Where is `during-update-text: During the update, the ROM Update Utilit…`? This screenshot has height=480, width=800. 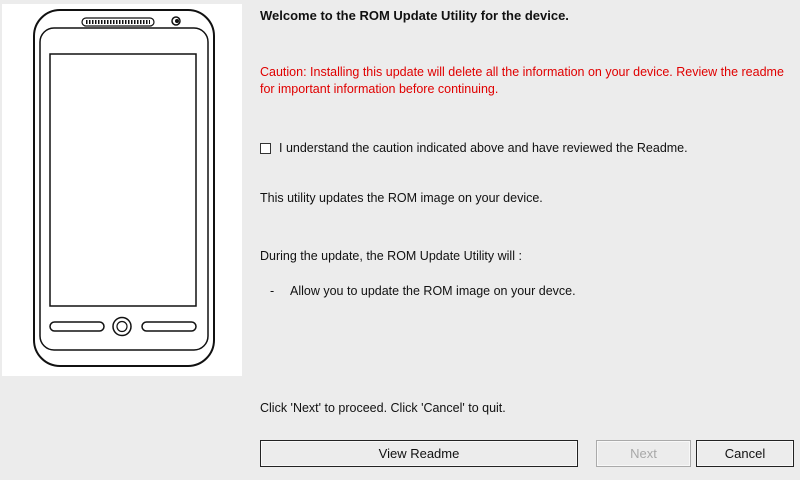
during-update-text: During the update, the ROM Update Utilit… is located at coordinates (391, 256).